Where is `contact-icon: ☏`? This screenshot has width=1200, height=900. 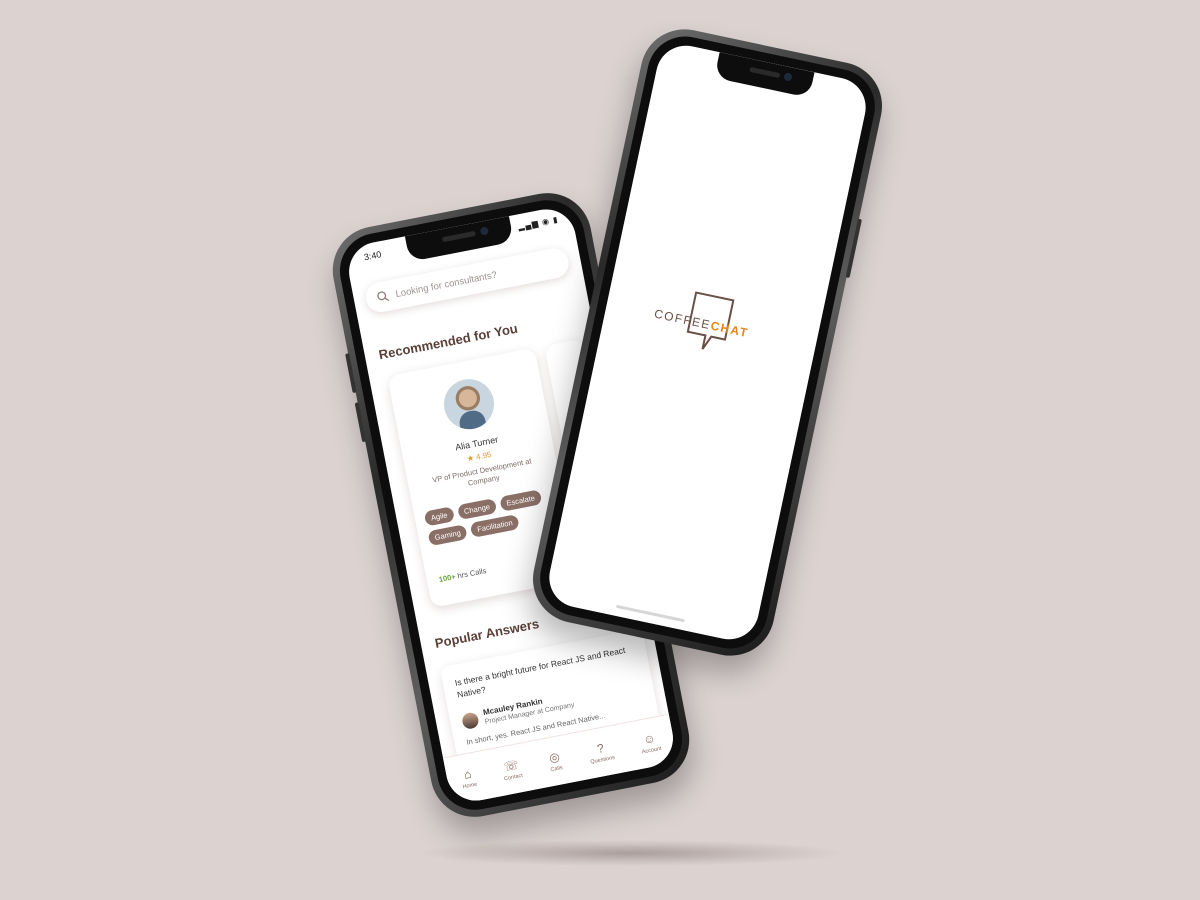 contact-icon: ☏ is located at coordinates (511, 766).